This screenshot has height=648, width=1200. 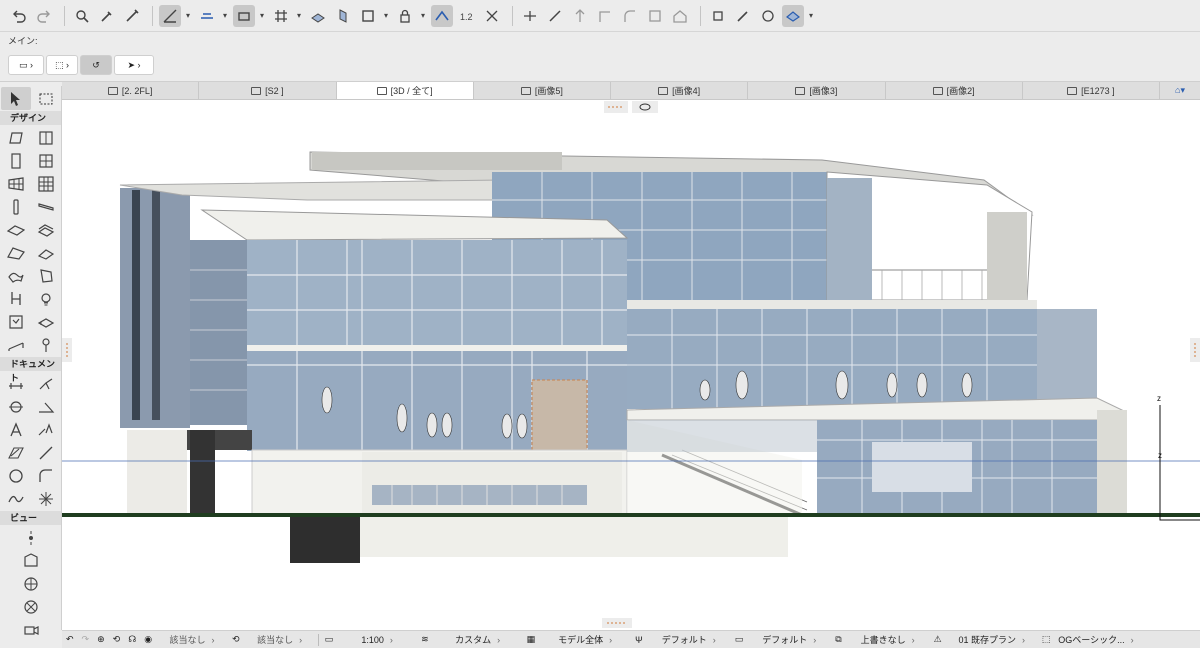 What do you see at coordinates (16, 344) in the screenshot?
I see `ramp-icon` at bounding box center [16, 344].